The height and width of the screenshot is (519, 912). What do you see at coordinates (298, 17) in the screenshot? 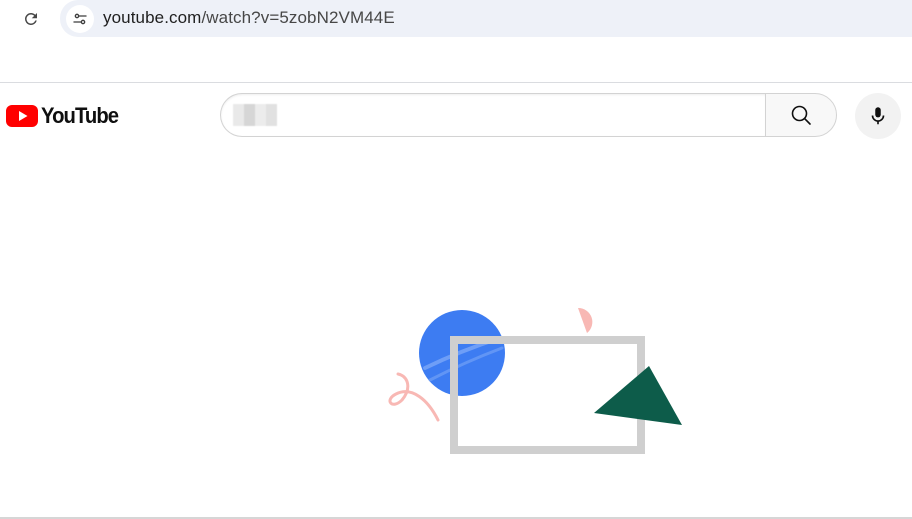
I see `url-path: /watch?v=5zobN2VM44E` at bounding box center [298, 17].